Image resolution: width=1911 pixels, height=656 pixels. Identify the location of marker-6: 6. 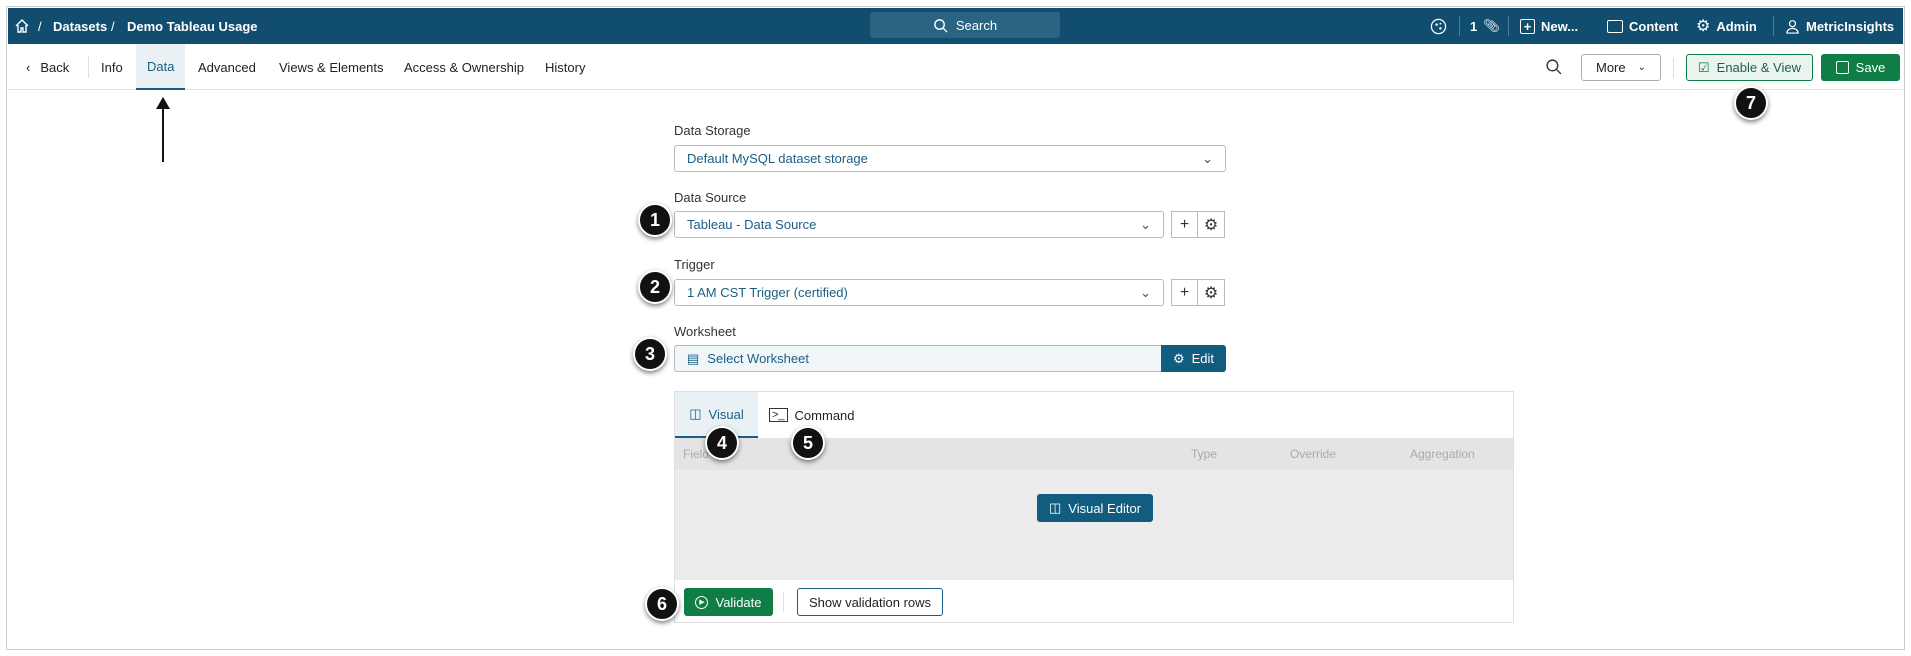
(662, 604).